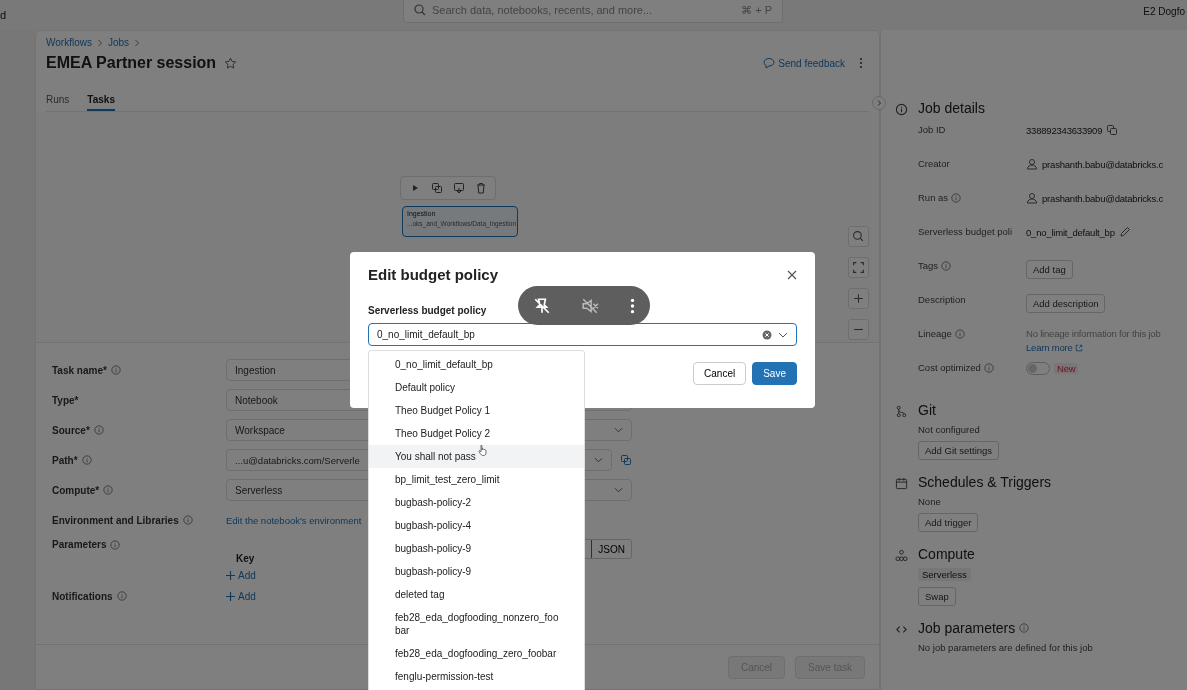 This screenshot has height=690, width=1187. What do you see at coordinates (71, 430) in the screenshot?
I see `field-label: Source*` at bounding box center [71, 430].